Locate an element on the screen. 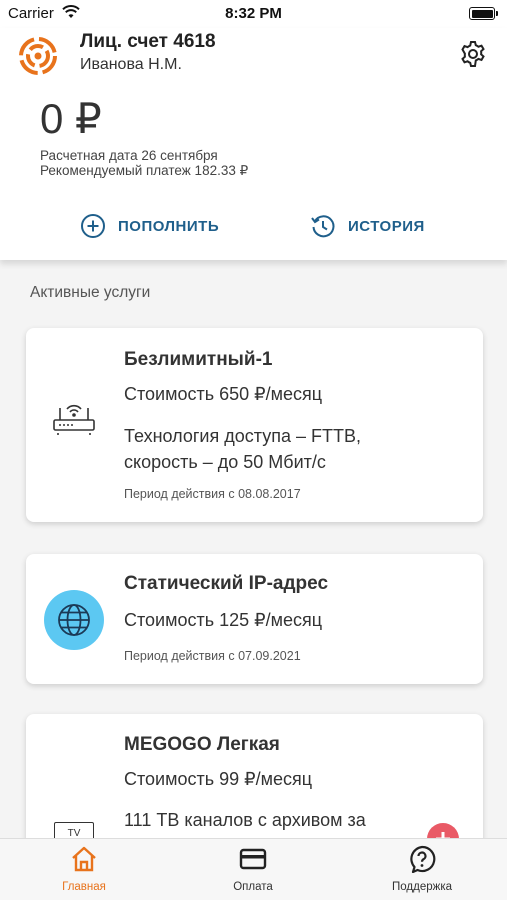  history-button: ИСТОРИЯ is located at coordinates (367, 226).